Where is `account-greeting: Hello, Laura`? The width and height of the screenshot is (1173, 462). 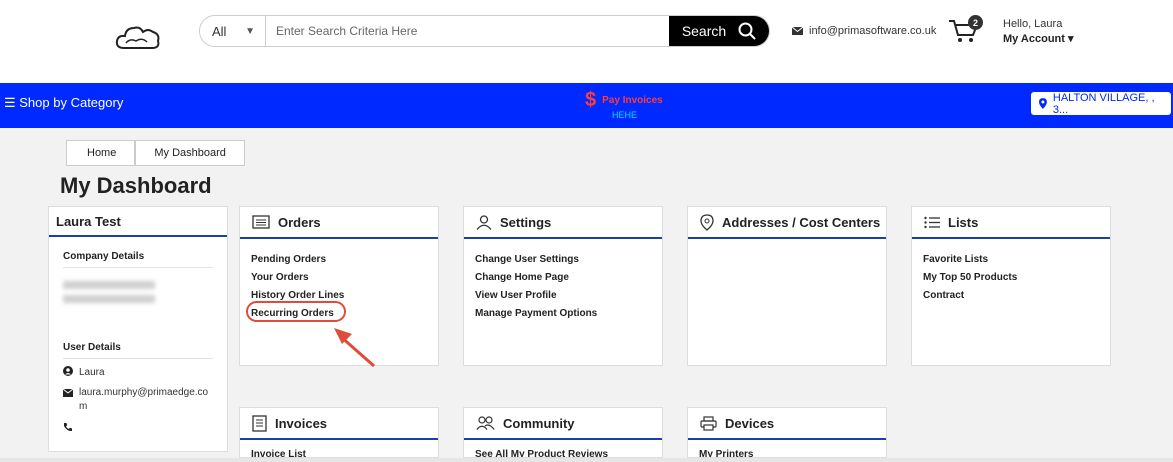
account-greeting: Hello, Laura is located at coordinates (1033, 24).